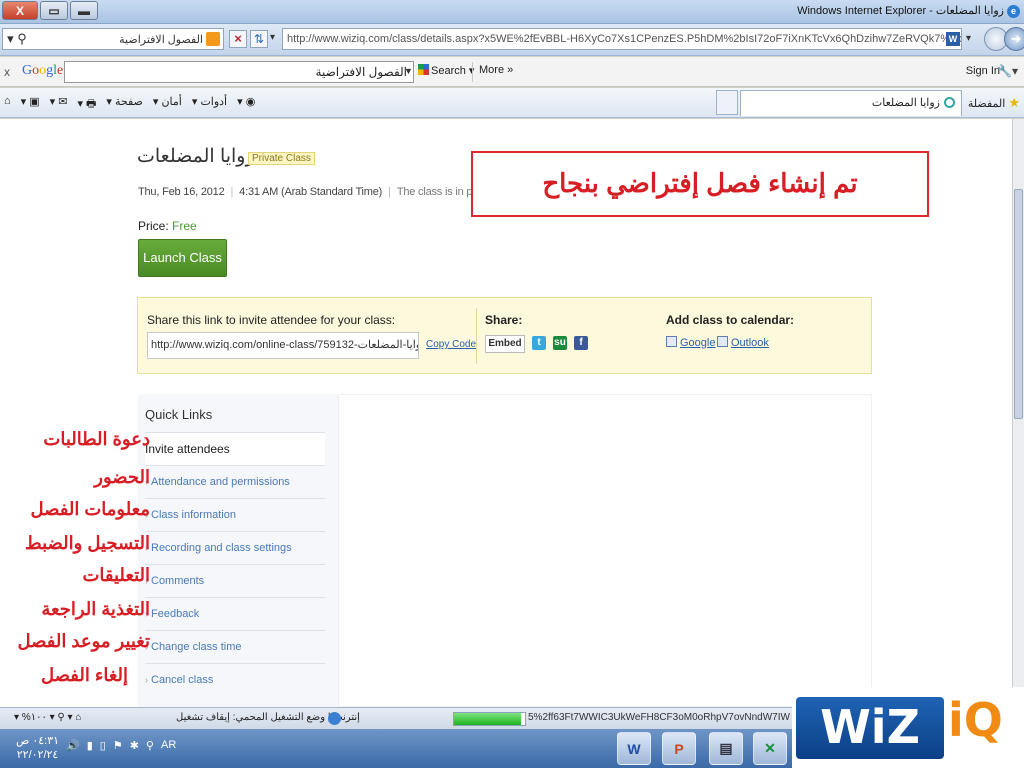  Describe the element at coordinates (743, 342) in the screenshot. I see `outlook-calendar-link: Outlook` at that location.